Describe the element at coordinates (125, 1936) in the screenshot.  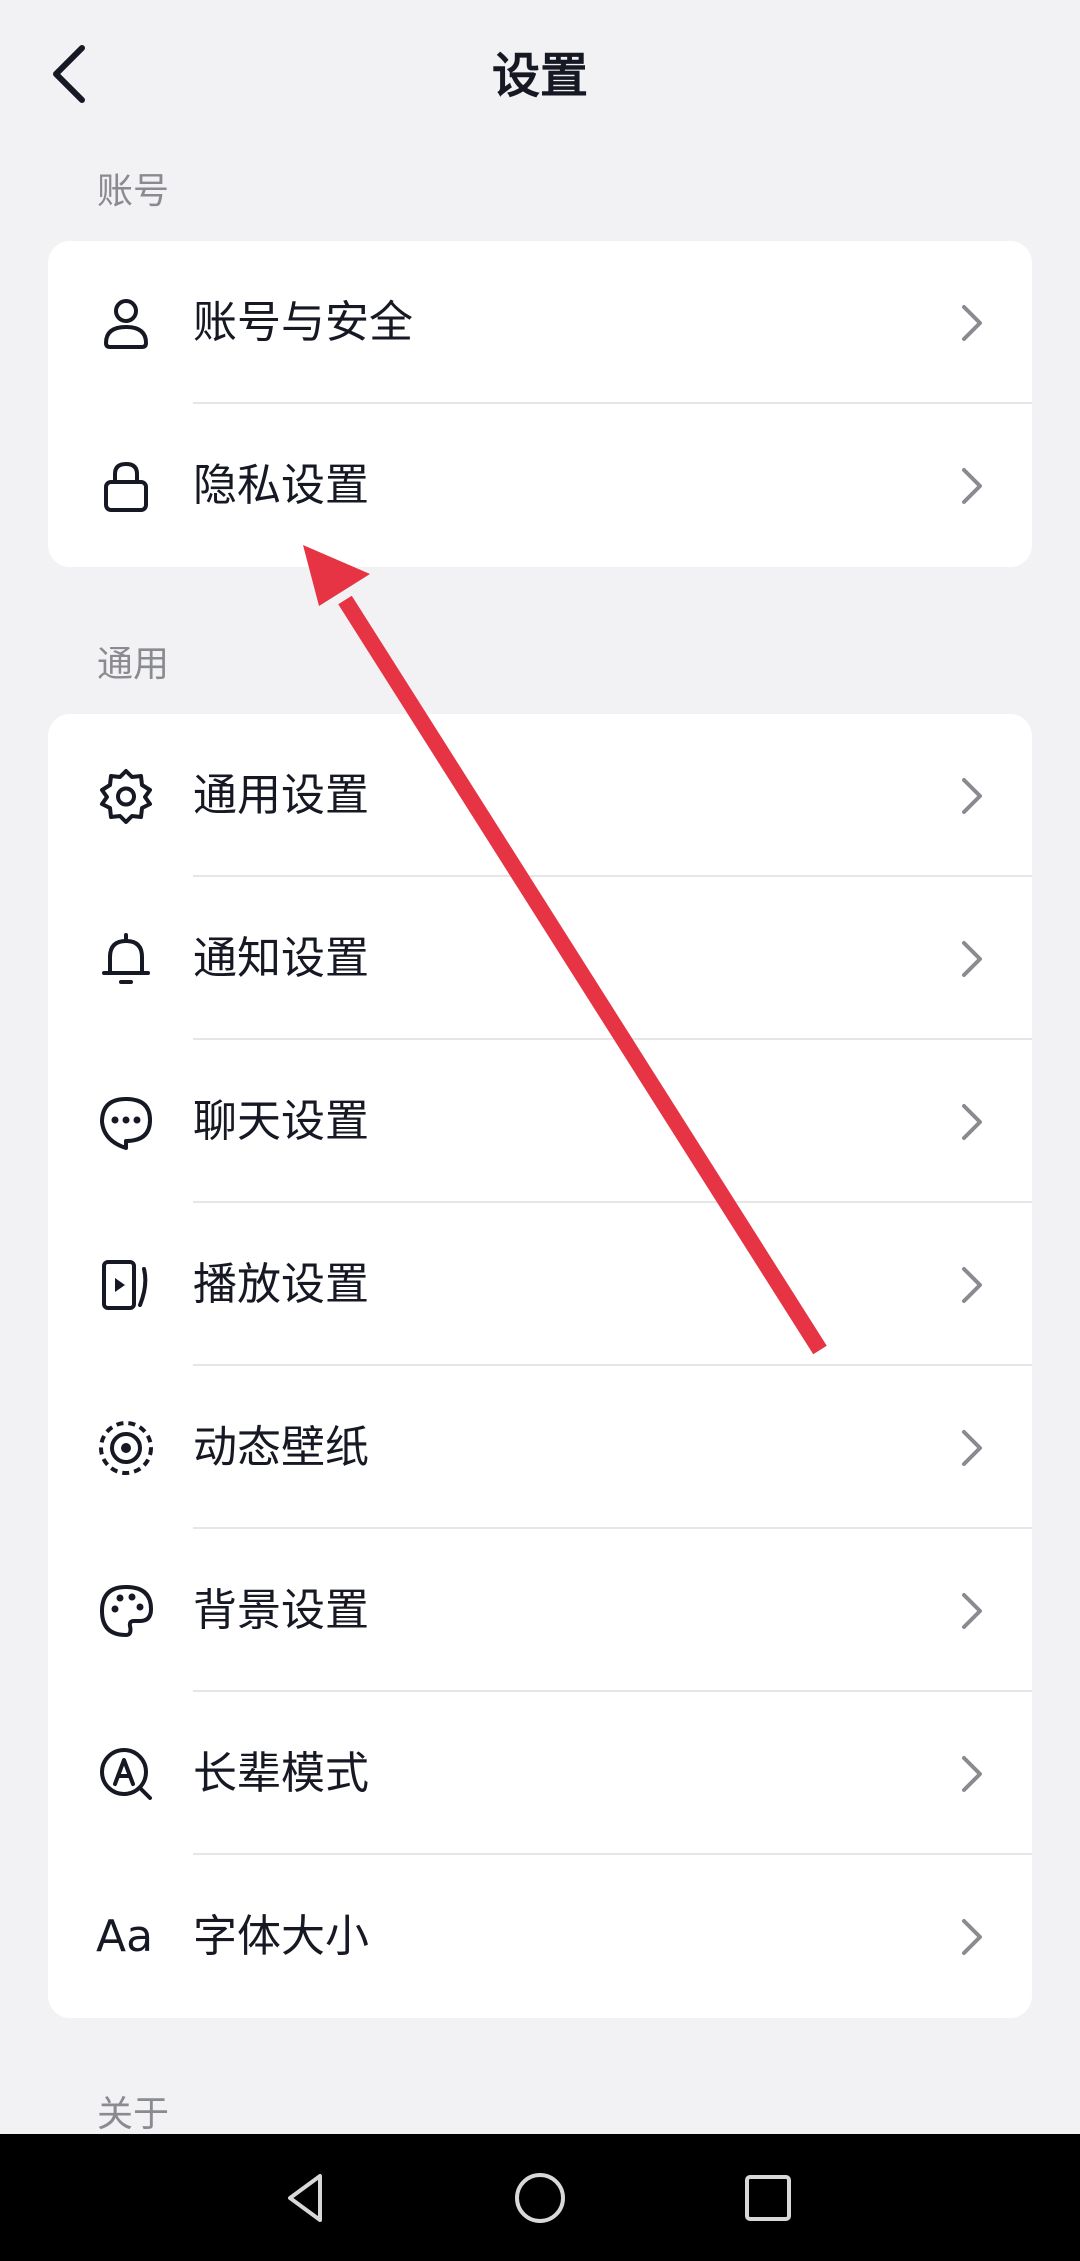
I see `font-size-icon: Aa` at that location.